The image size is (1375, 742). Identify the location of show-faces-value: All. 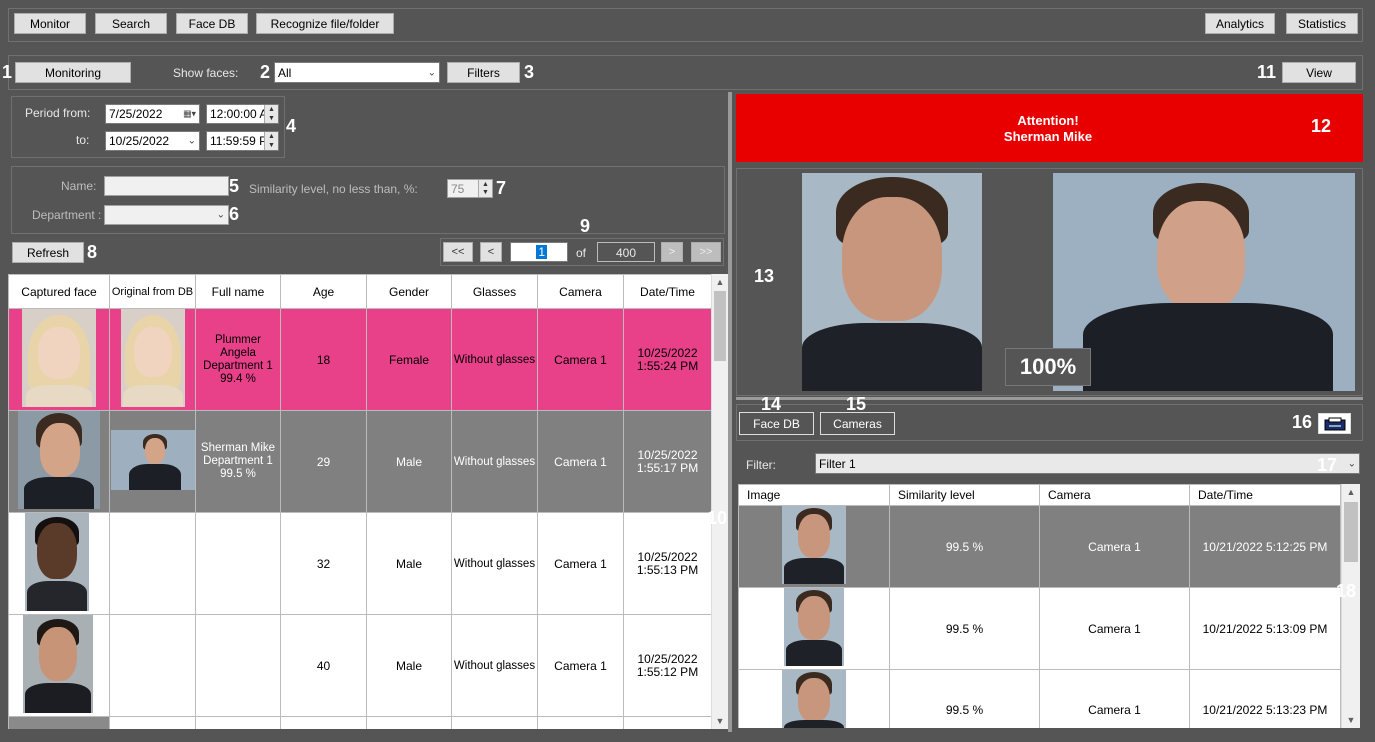
(285, 72).